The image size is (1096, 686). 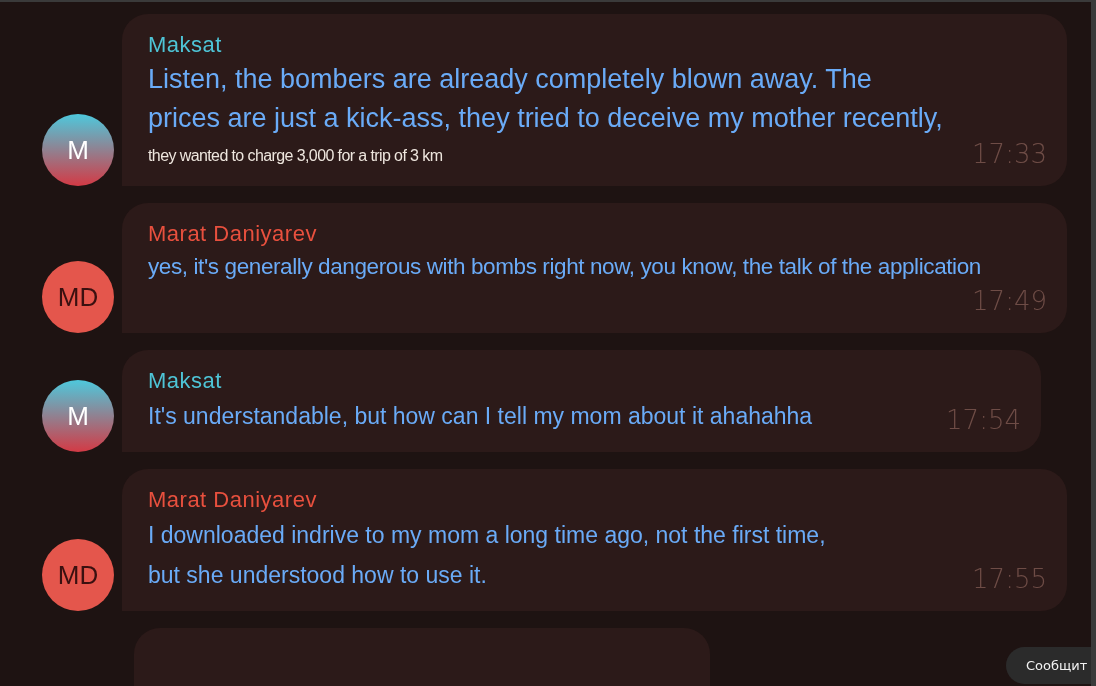 What do you see at coordinates (564, 267) in the screenshot?
I see `message-text: yes, it's generally dangerous with bombs right now, you know, the talk of the application` at bounding box center [564, 267].